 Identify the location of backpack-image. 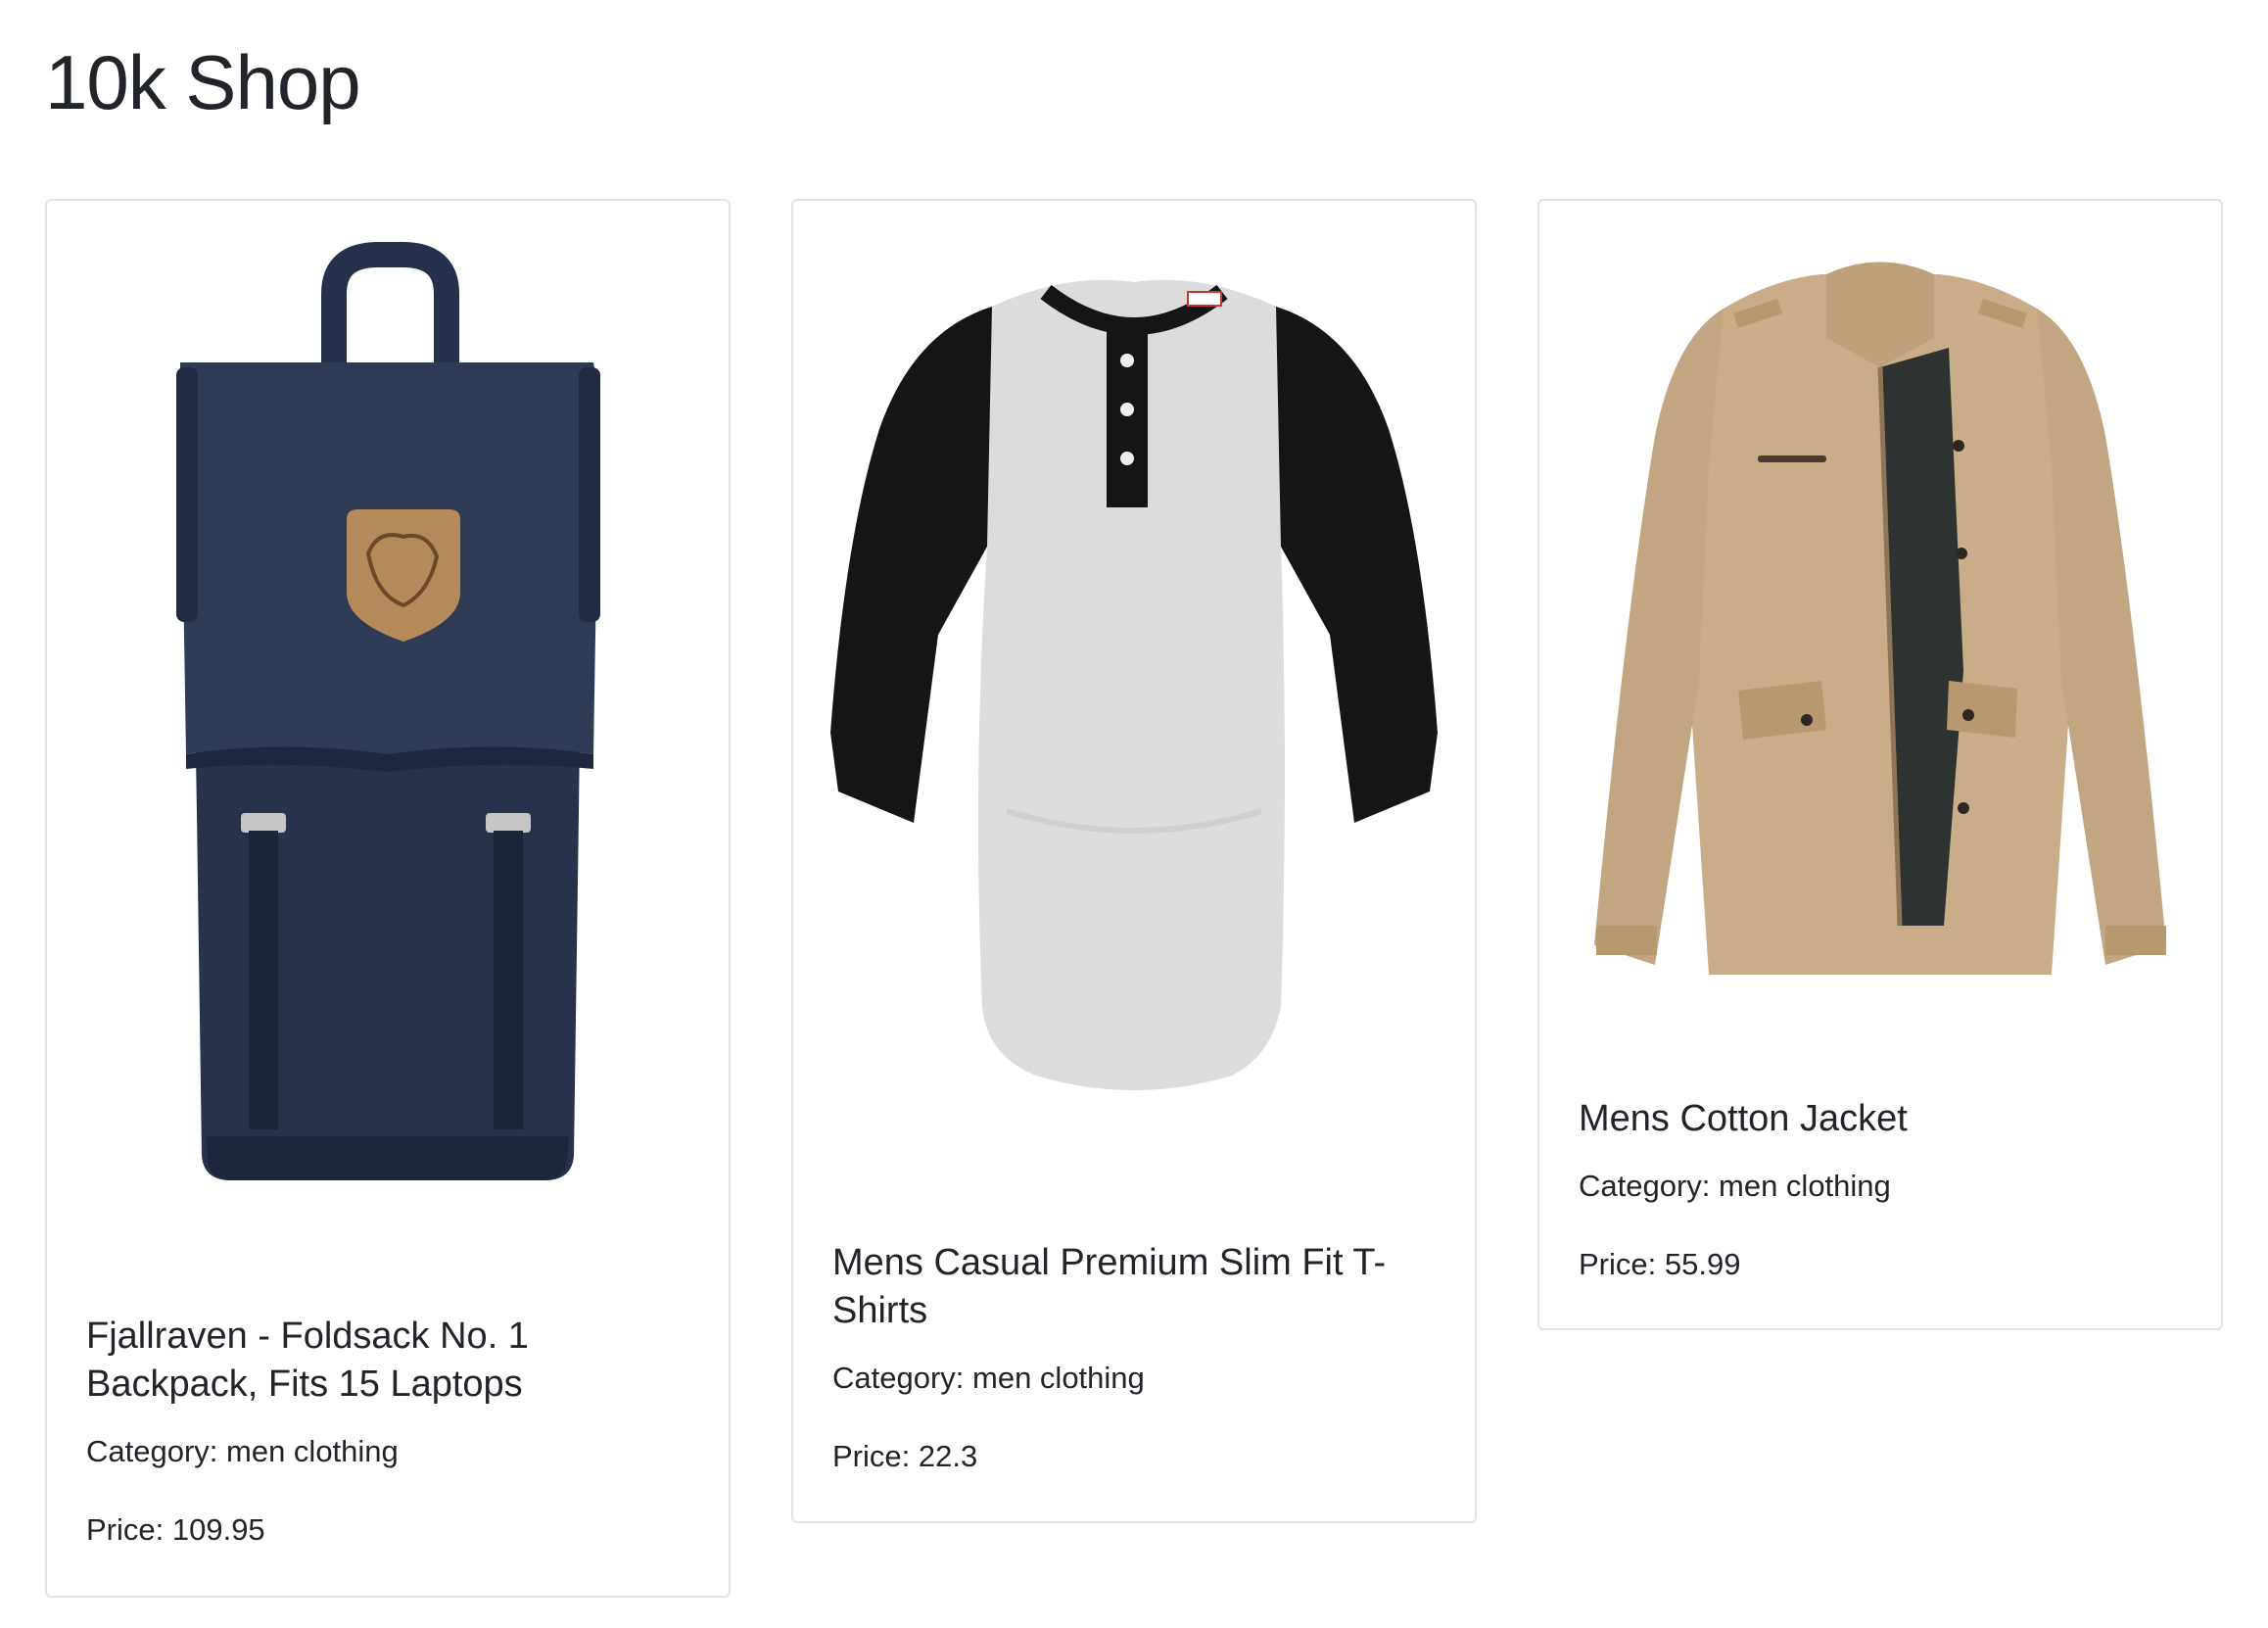
(388, 711).